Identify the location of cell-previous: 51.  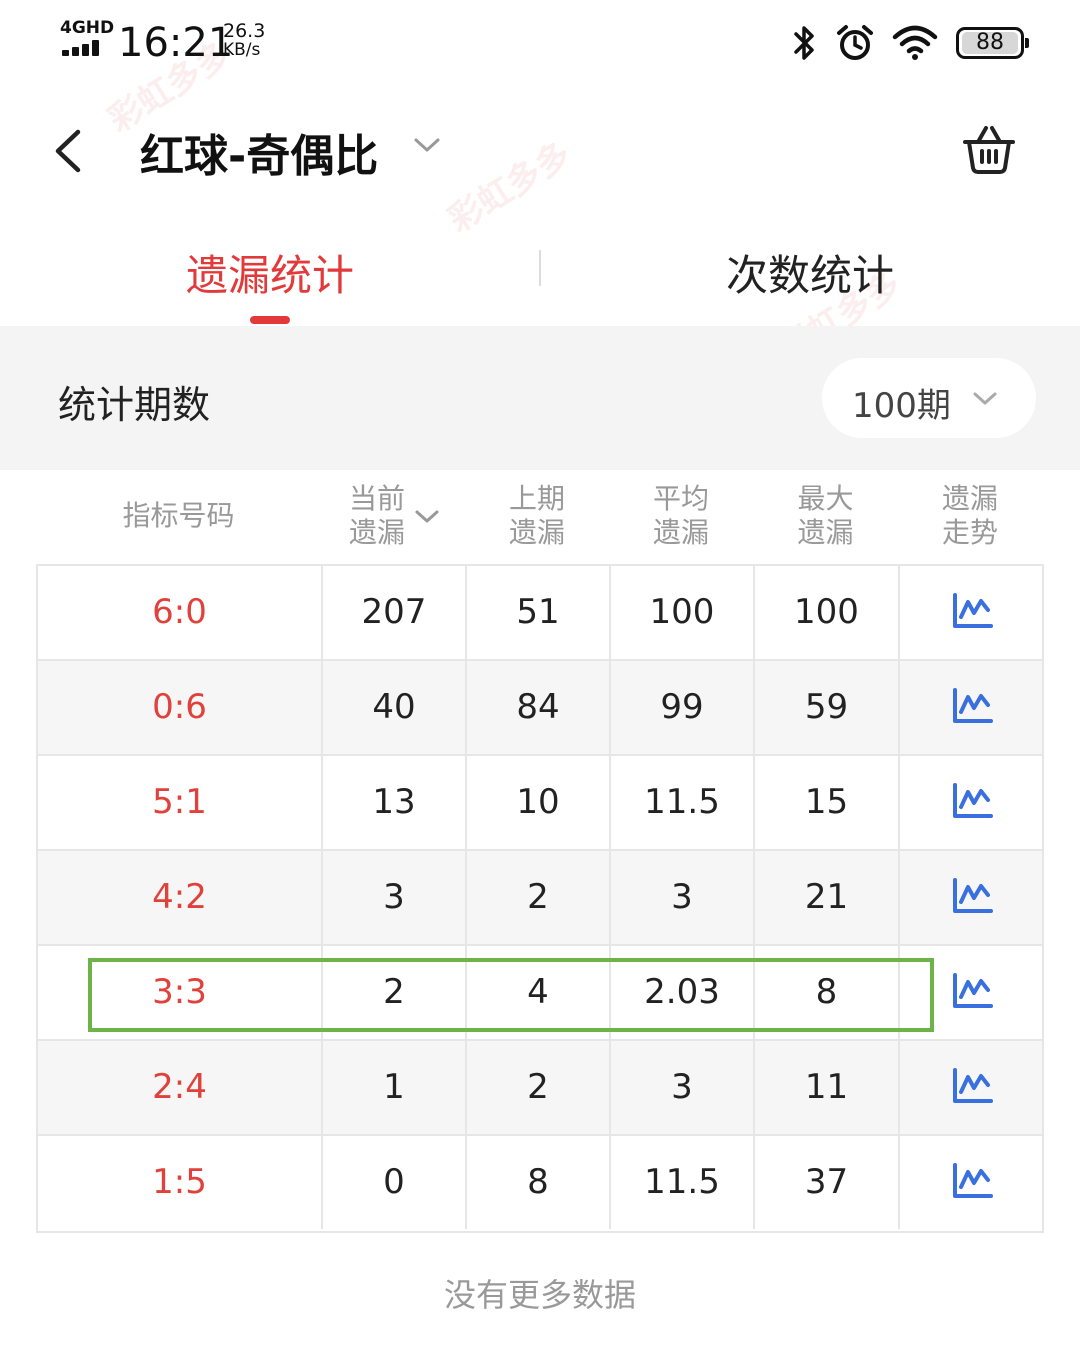
(539, 612).